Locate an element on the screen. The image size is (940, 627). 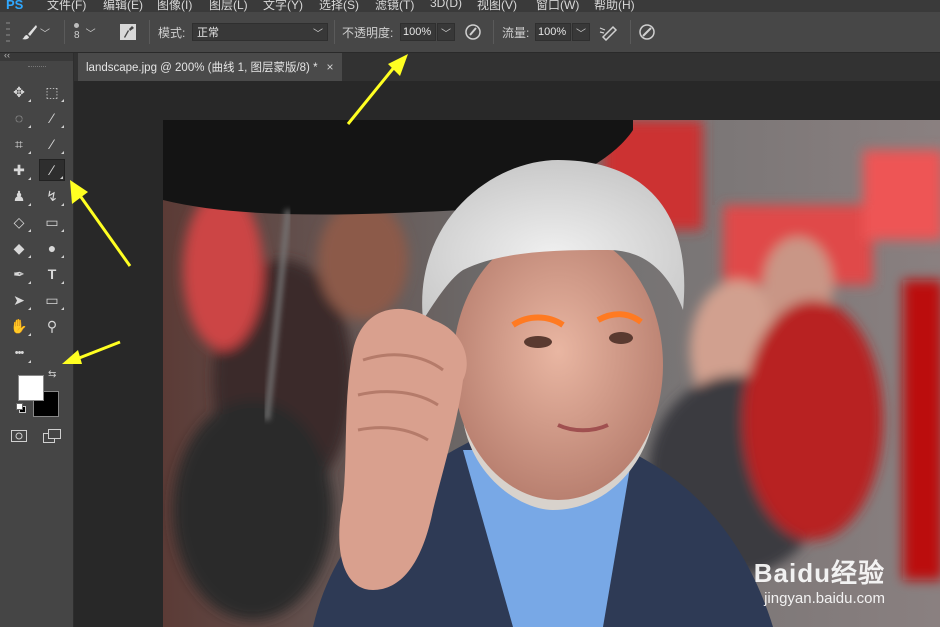
path-select-tool: ➤ is located at coordinates (19, 300).